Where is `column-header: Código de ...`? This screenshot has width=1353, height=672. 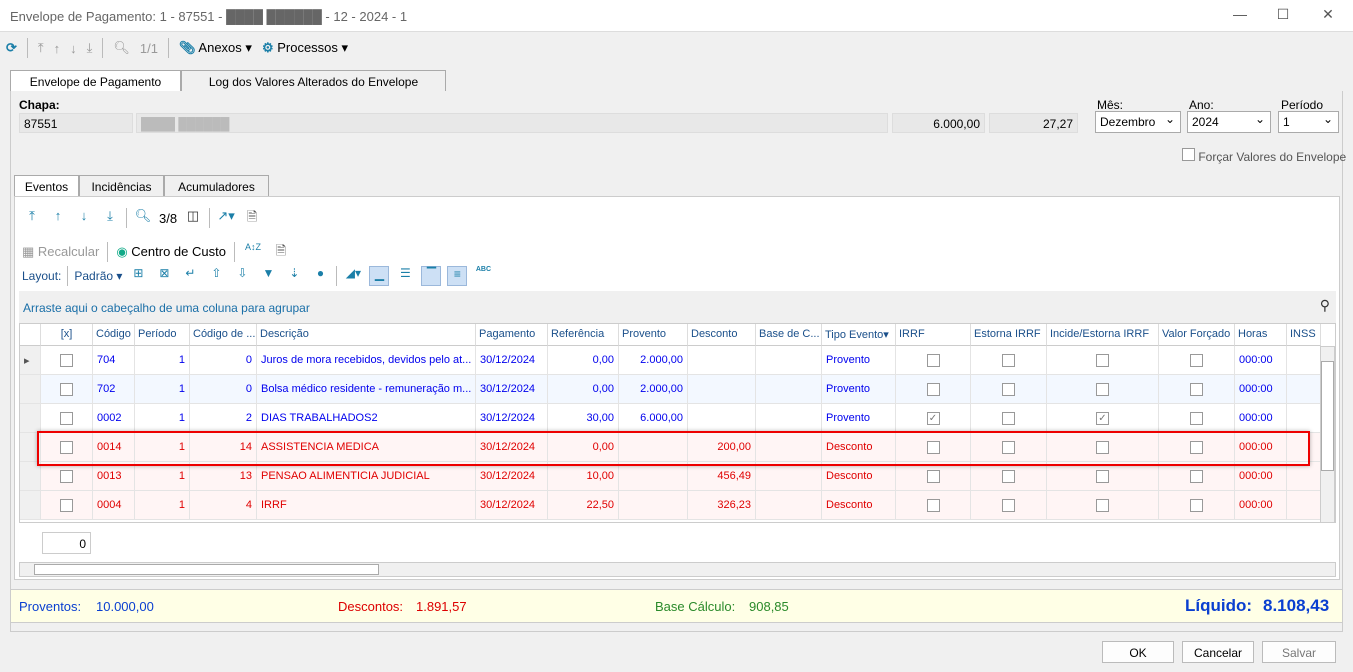 column-header: Código de ... is located at coordinates (223, 335).